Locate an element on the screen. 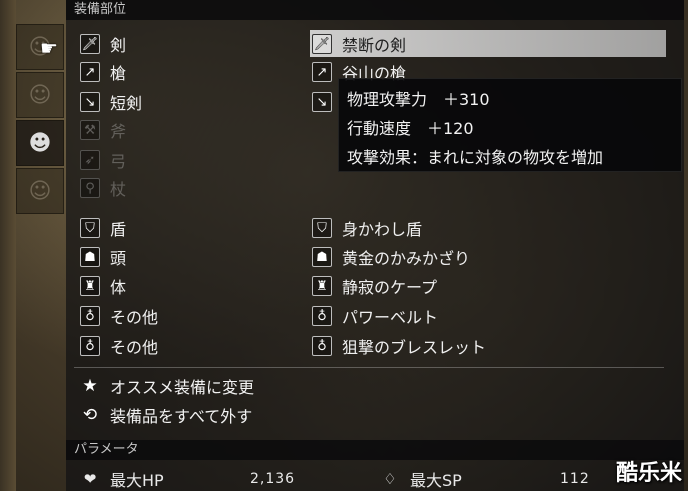  max-hp-value: 2,136 is located at coordinates (273, 478).